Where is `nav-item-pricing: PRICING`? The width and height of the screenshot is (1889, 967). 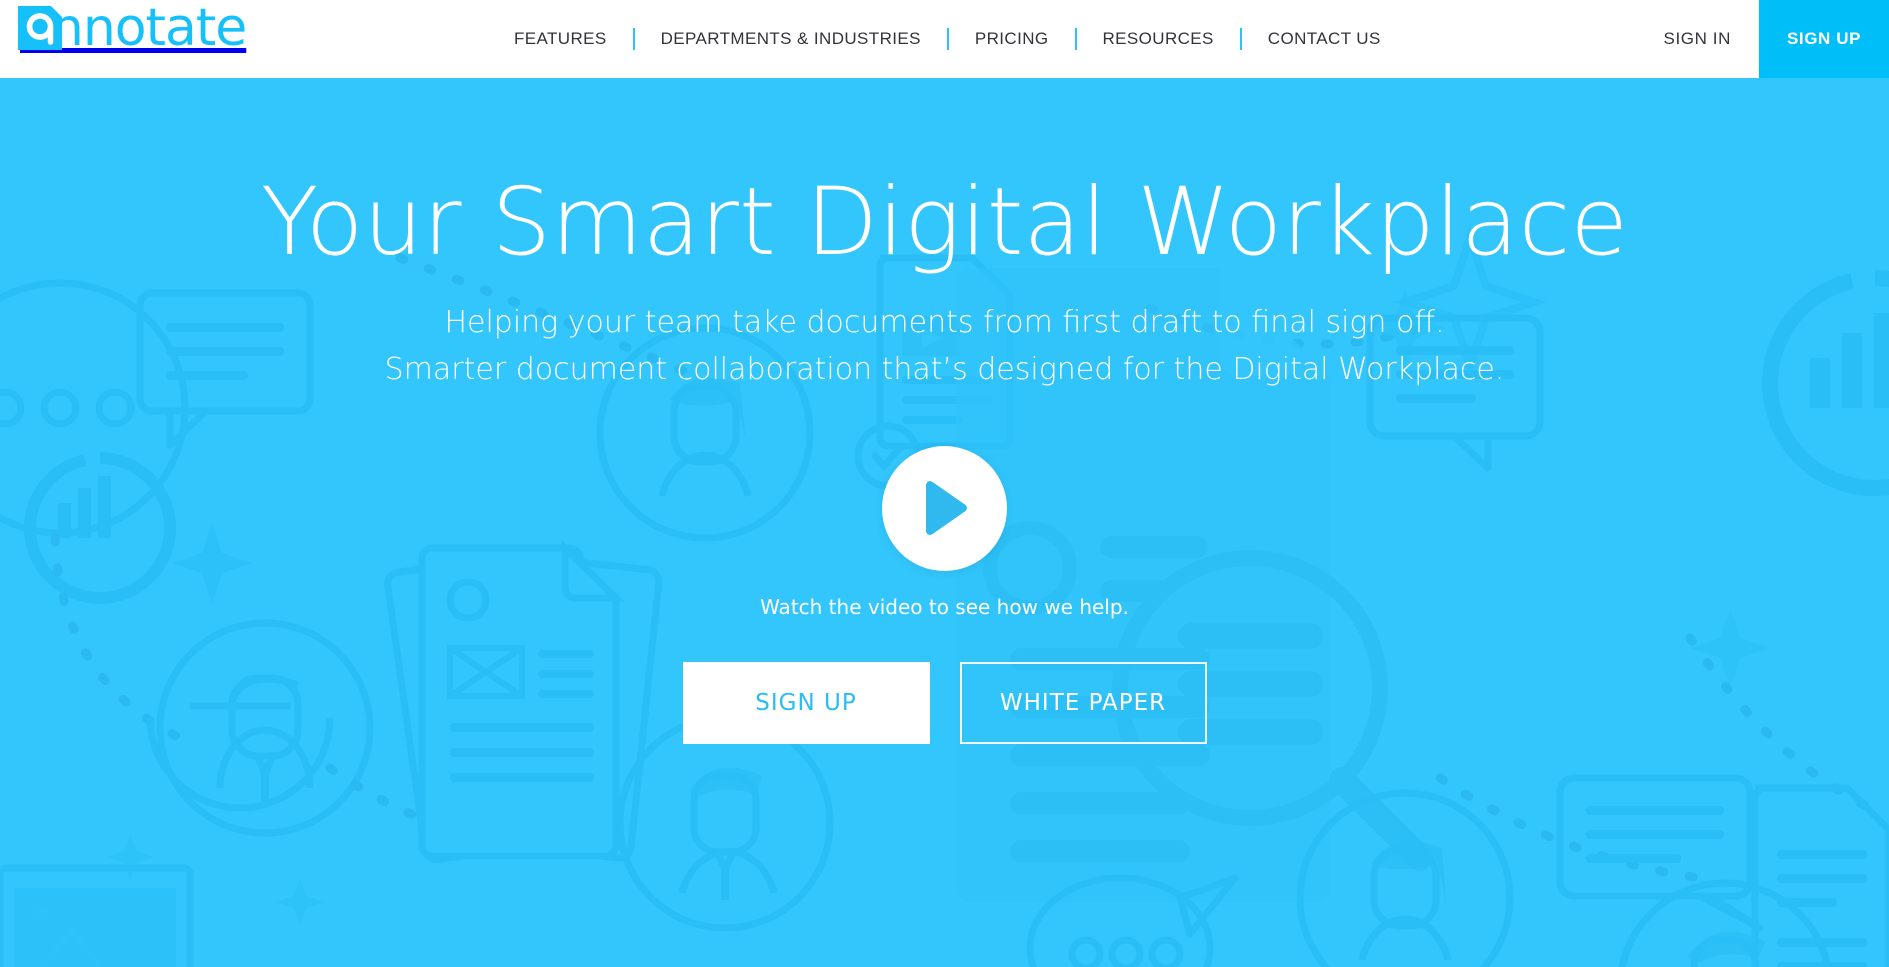
nav-item-pricing: PRICING is located at coordinates (1012, 39).